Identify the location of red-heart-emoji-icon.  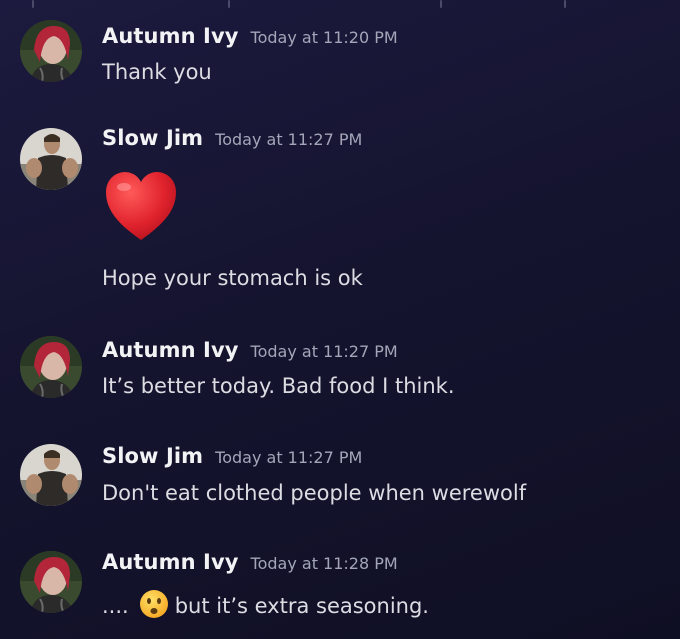
(141, 206).